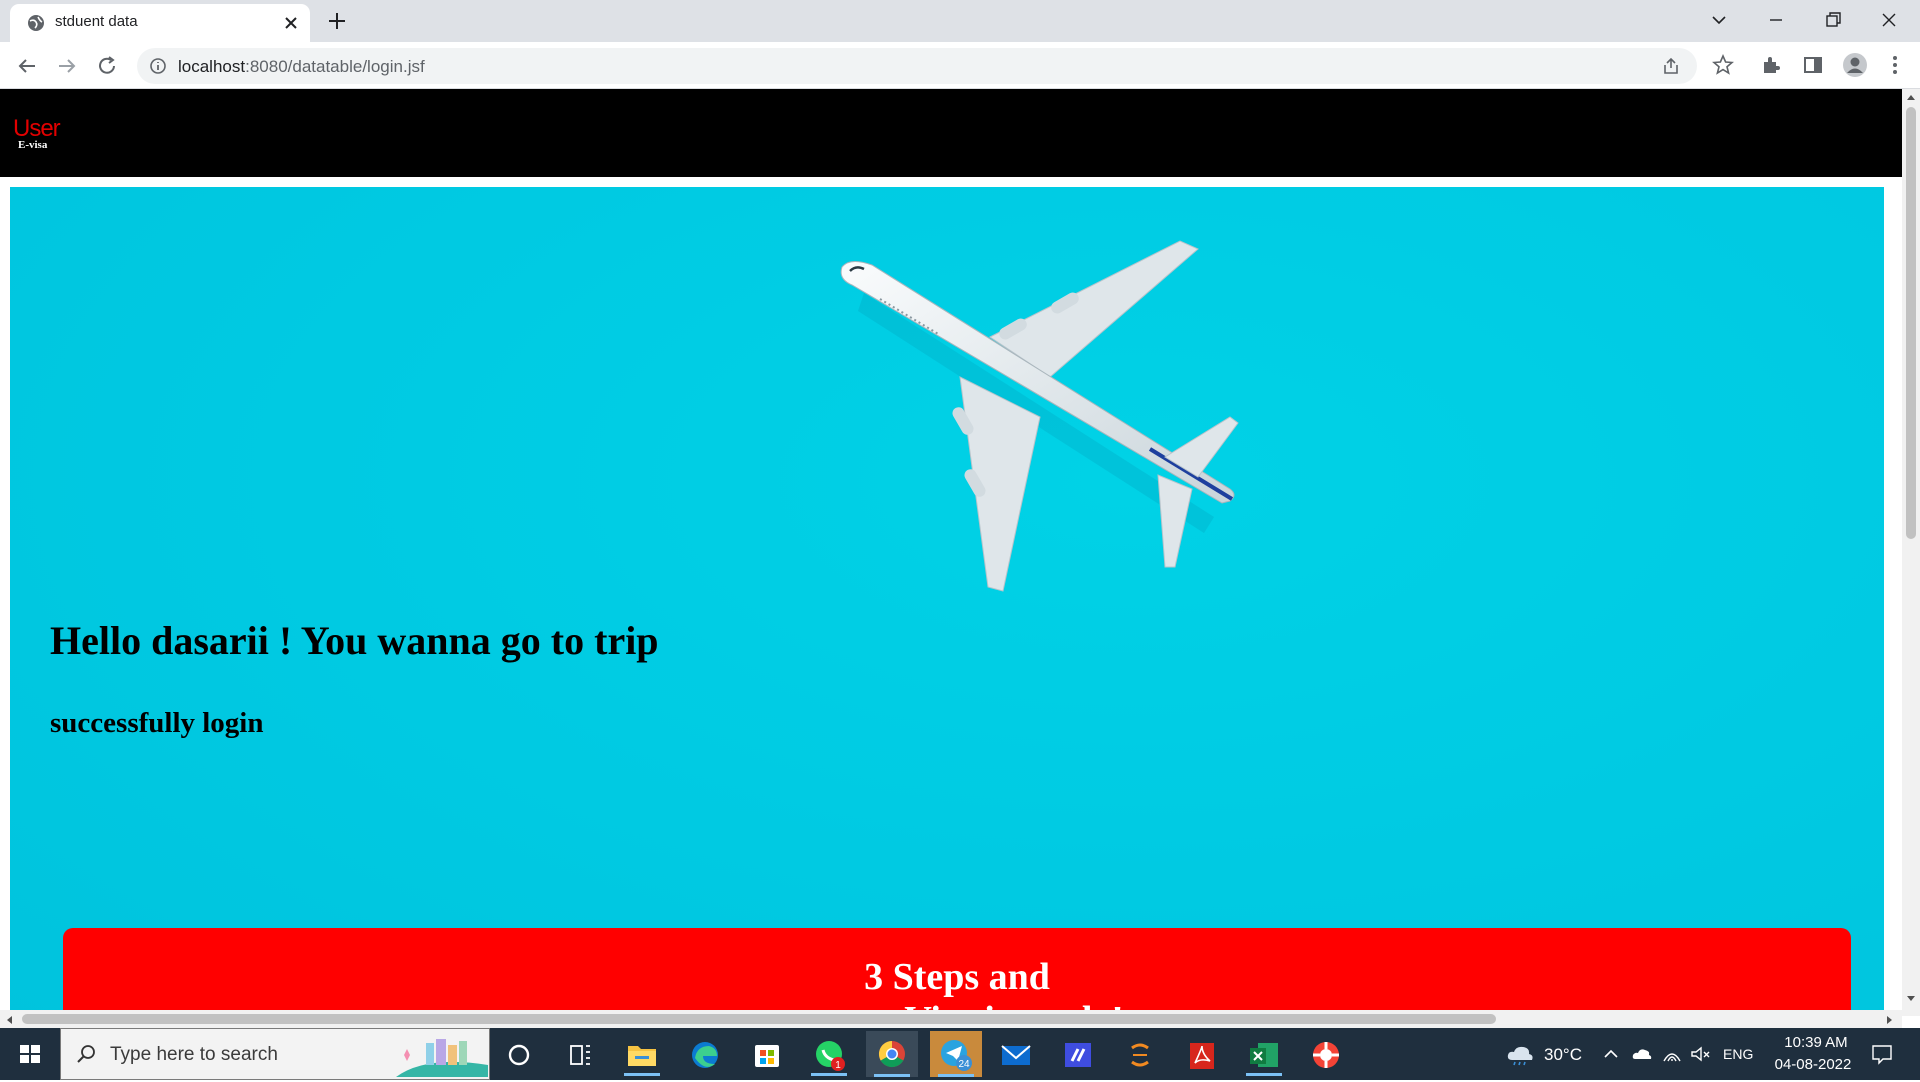 Image resolution: width=1920 pixels, height=1082 pixels. What do you see at coordinates (838, 1065) in the screenshot?
I see `whatsapp-badge-count: 1` at bounding box center [838, 1065].